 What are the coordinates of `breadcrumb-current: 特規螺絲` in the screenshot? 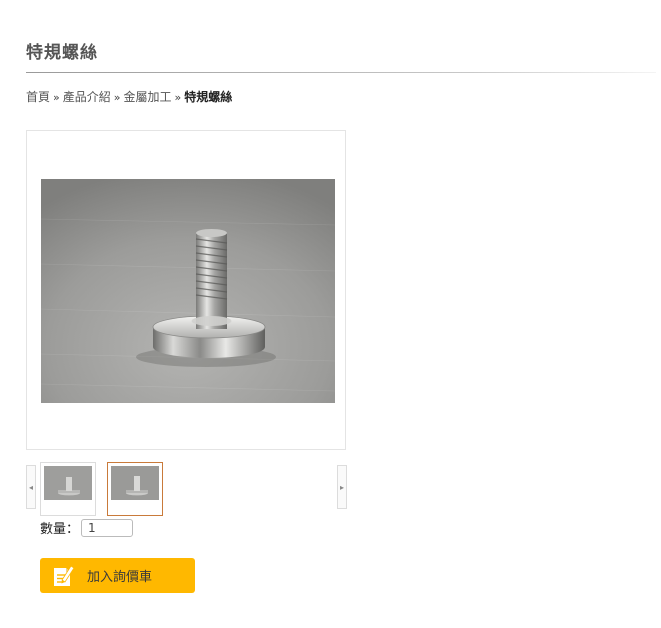 It's located at (208, 97).